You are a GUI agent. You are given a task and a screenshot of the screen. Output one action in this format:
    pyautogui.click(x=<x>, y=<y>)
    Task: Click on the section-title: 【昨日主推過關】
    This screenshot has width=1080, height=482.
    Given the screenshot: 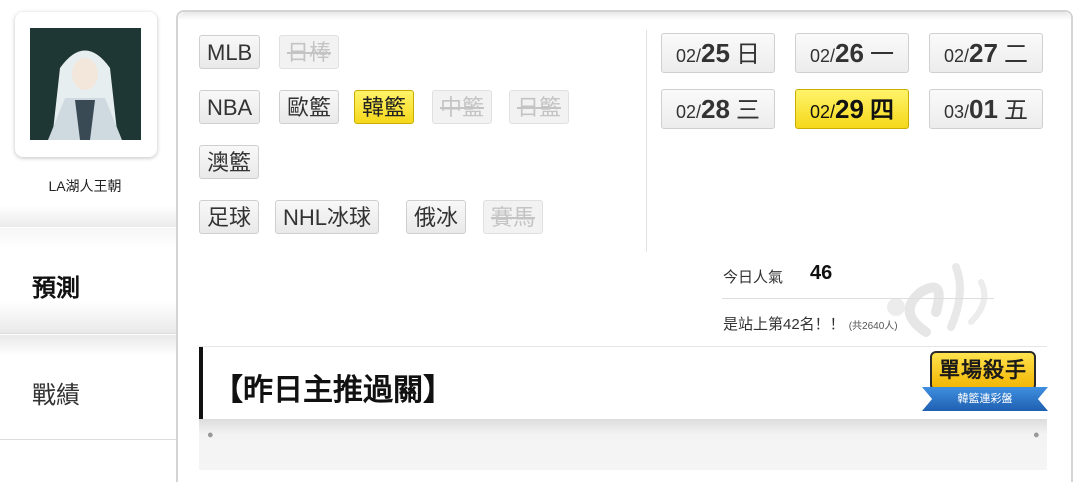 What is the action you would take?
    pyautogui.click(x=333, y=390)
    